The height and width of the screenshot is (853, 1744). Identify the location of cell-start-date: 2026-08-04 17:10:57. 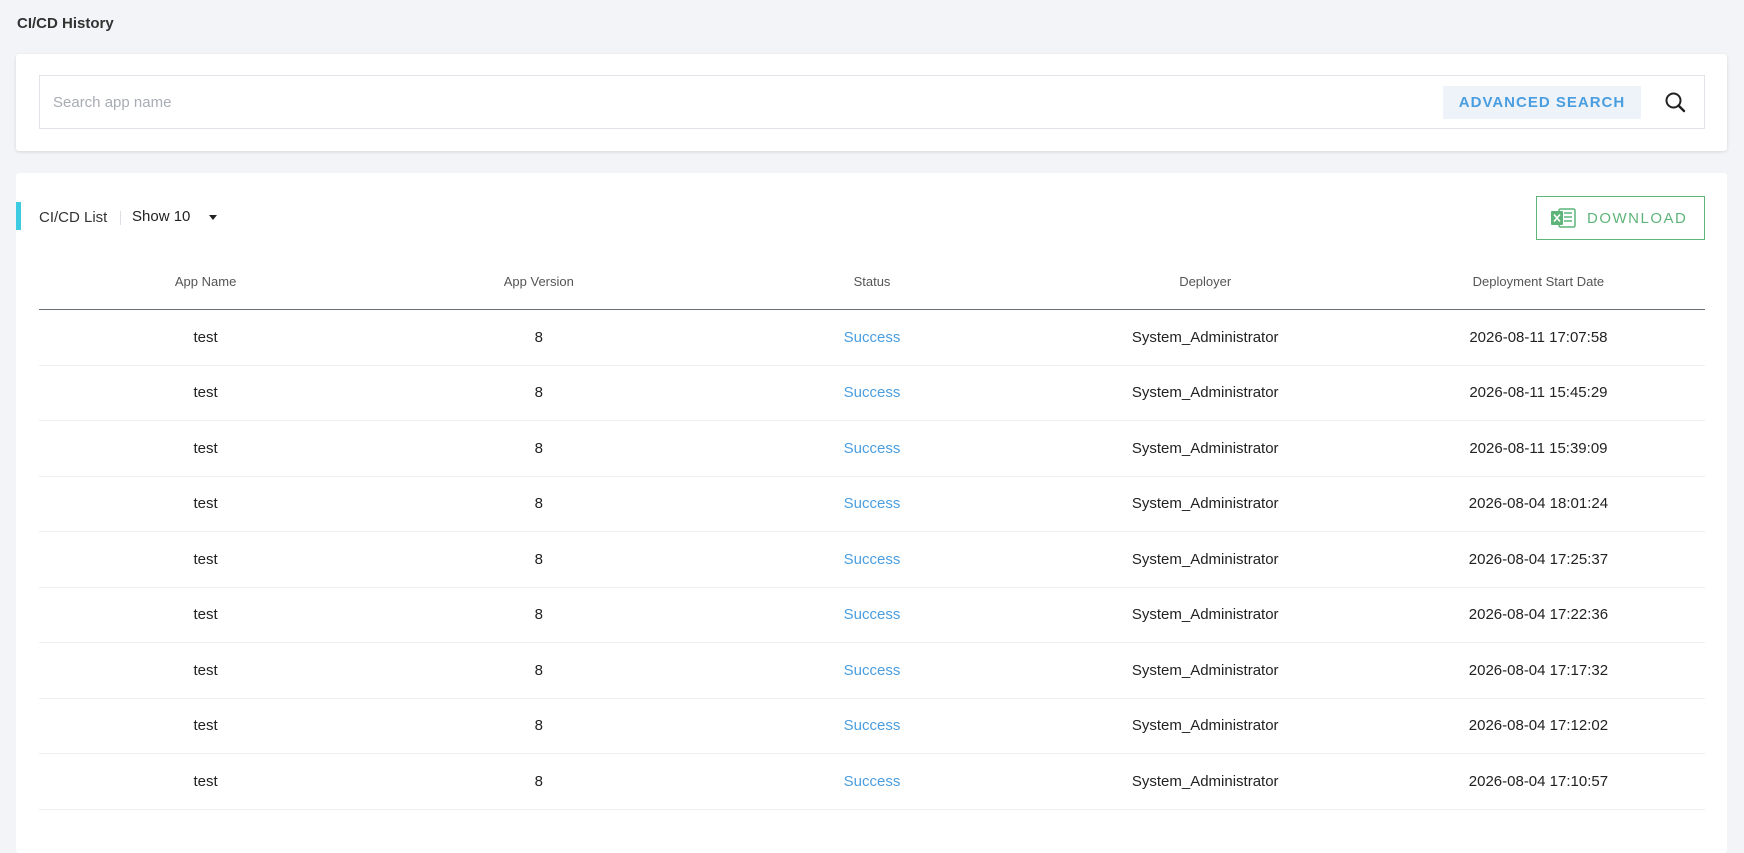
(1538, 781).